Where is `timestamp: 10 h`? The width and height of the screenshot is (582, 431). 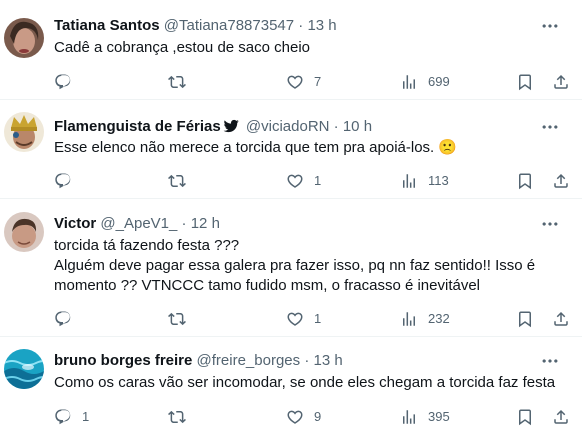 timestamp: 10 h is located at coordinates (357, 126).